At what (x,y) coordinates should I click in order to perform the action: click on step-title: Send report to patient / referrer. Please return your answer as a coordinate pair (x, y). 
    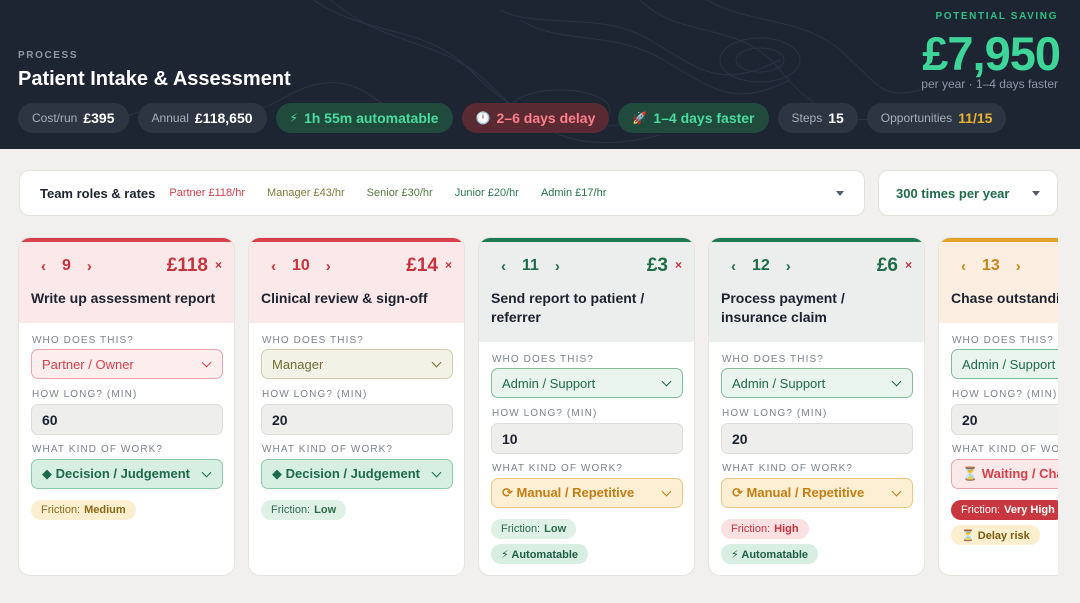
    Looking at the image, I should click on (586, 308).